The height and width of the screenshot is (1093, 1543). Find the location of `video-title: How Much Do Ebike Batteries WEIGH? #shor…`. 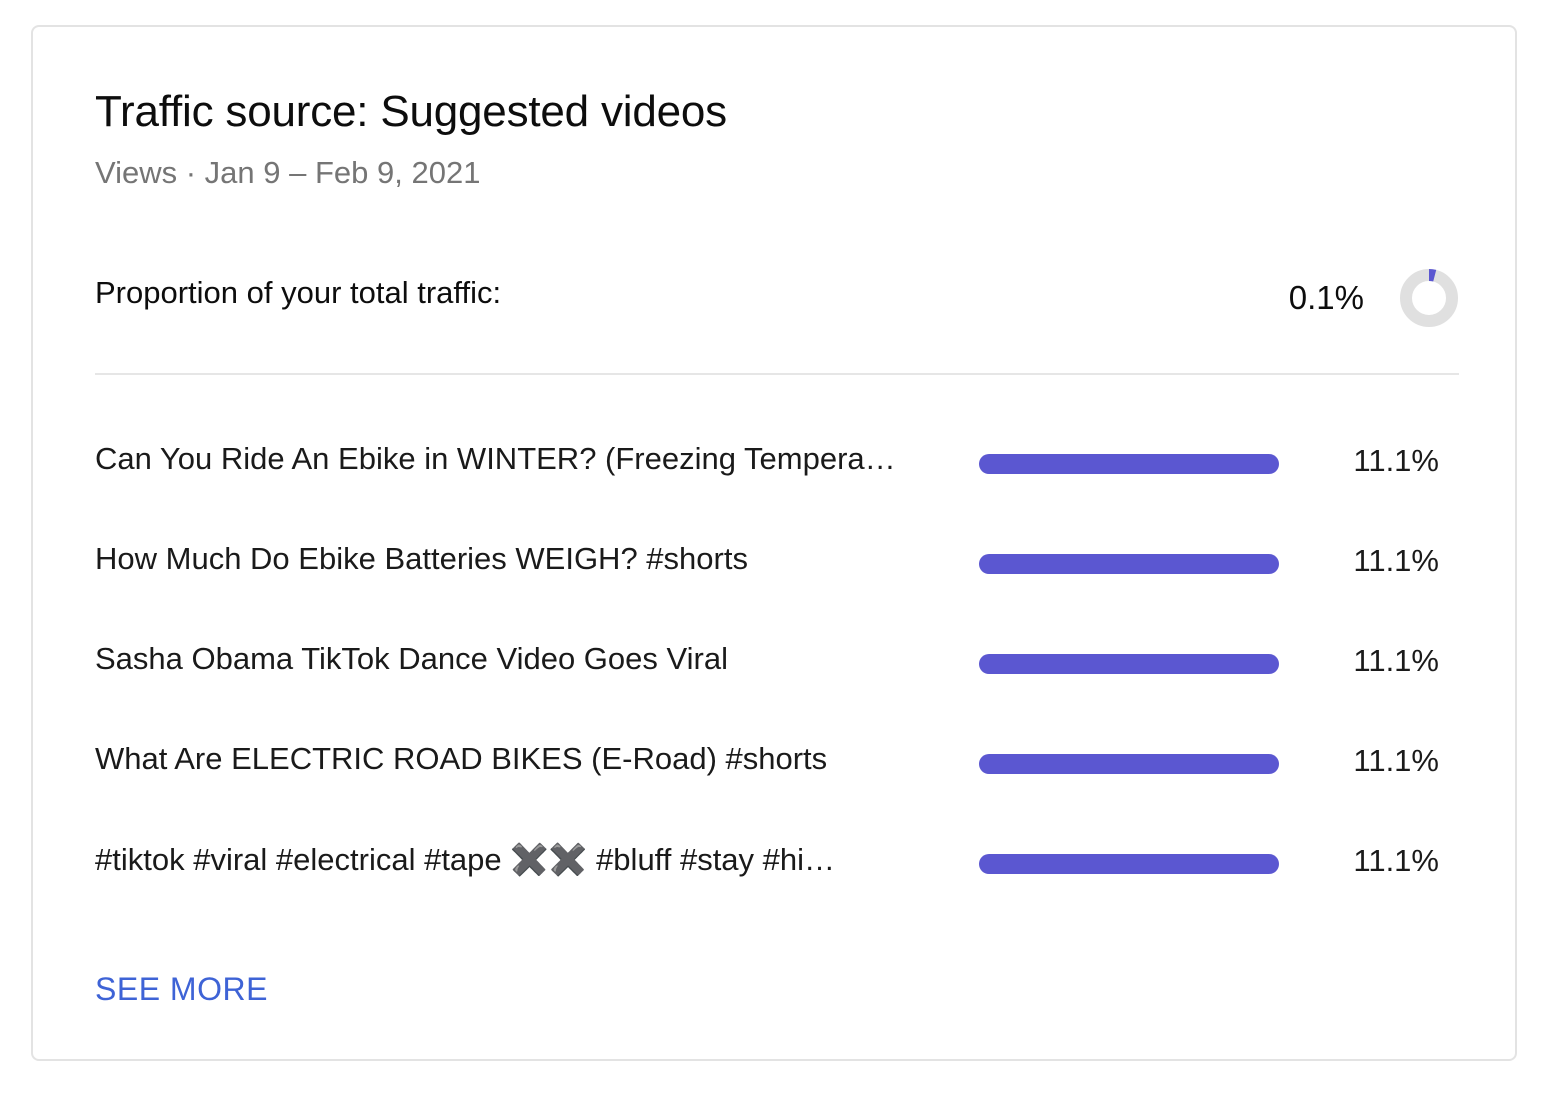

video-title: How Much Do Ebike Batteries WEIGH? #shor… is located at coordinates (421, 558).